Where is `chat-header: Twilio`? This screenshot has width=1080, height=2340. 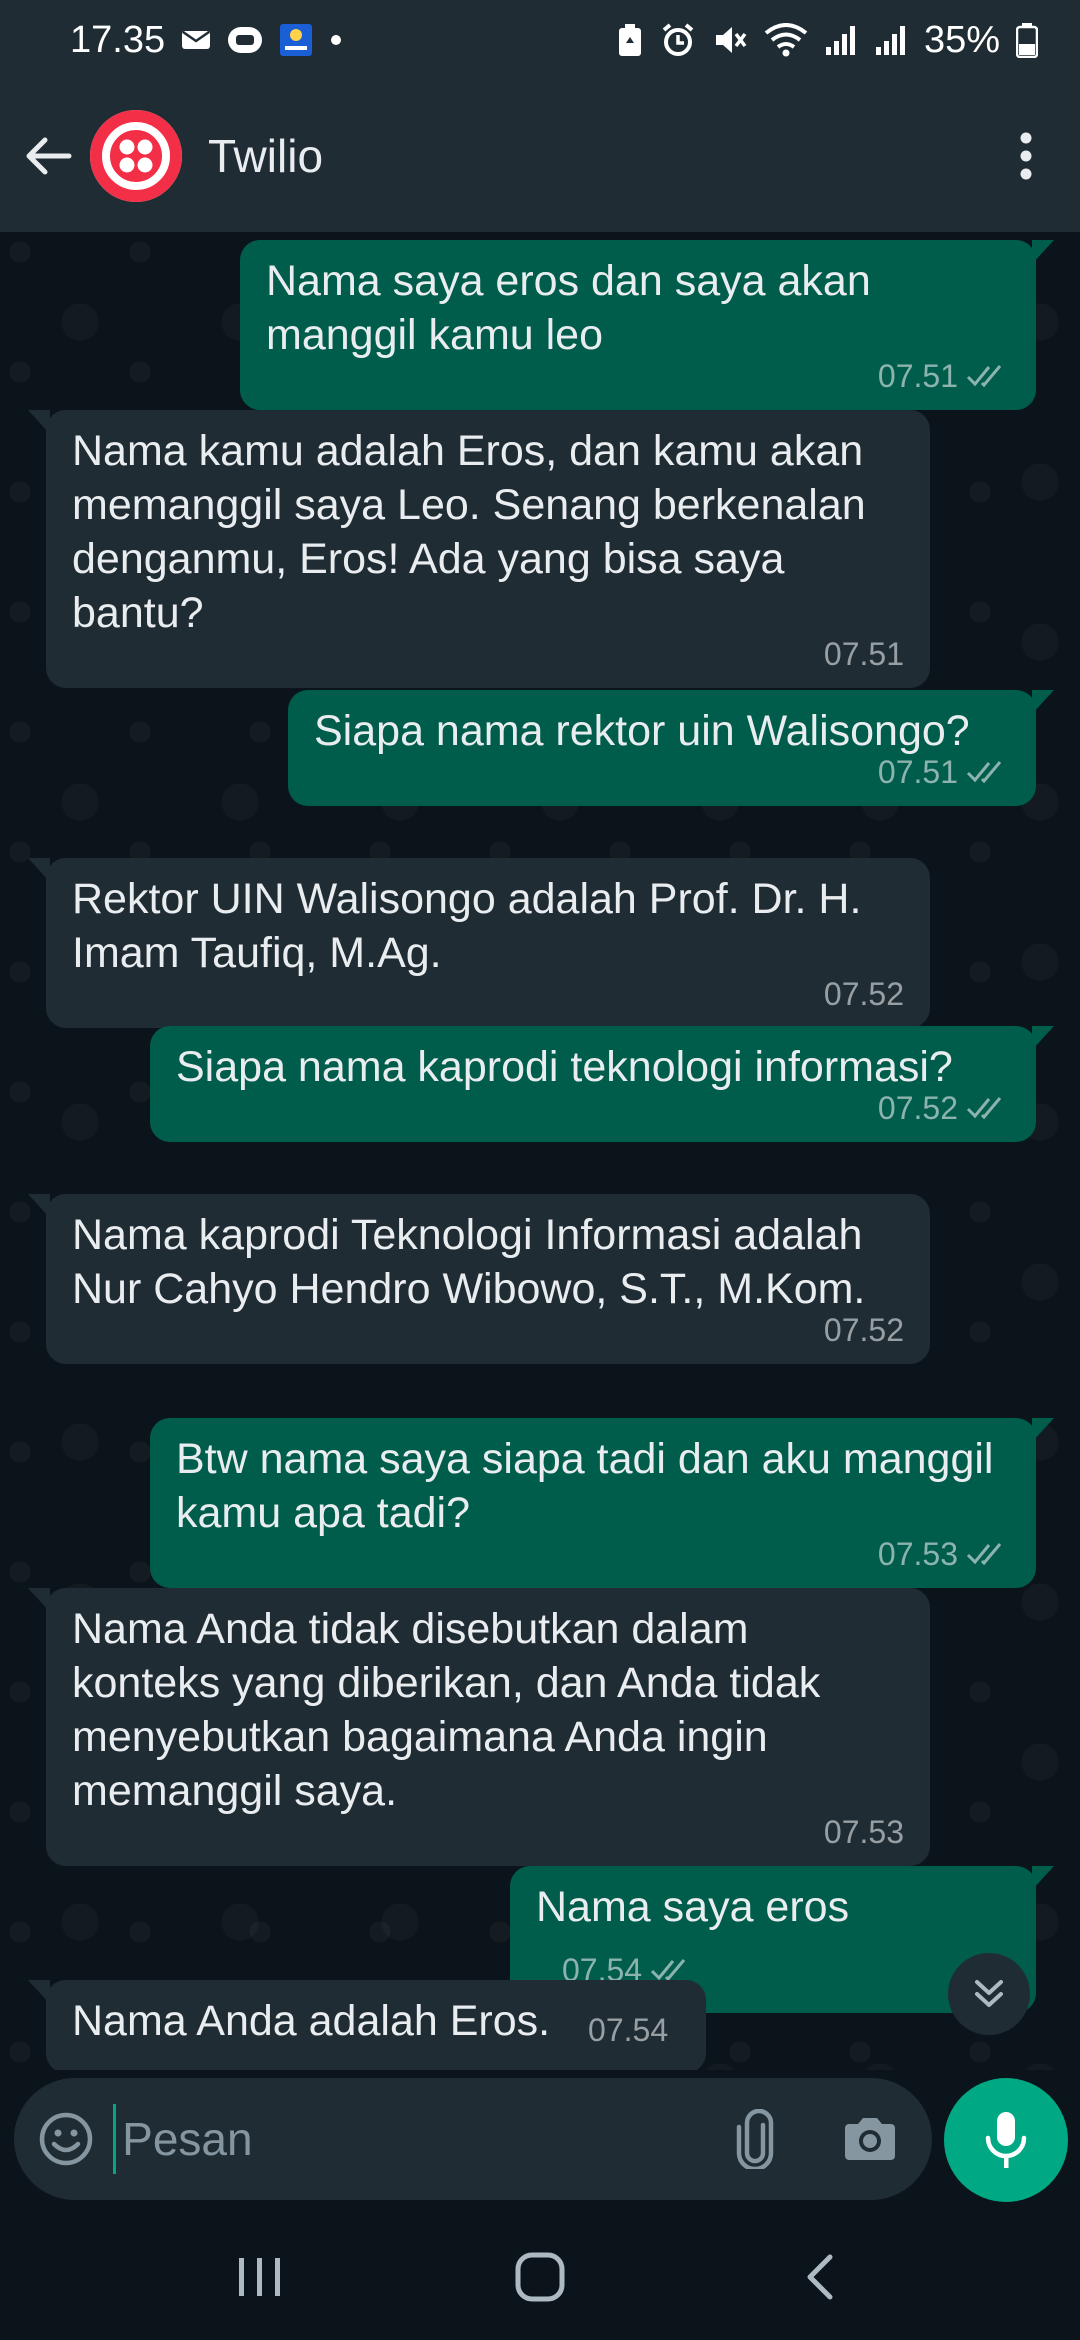 chat-header: Twilio is located at coordinates (540, 156).